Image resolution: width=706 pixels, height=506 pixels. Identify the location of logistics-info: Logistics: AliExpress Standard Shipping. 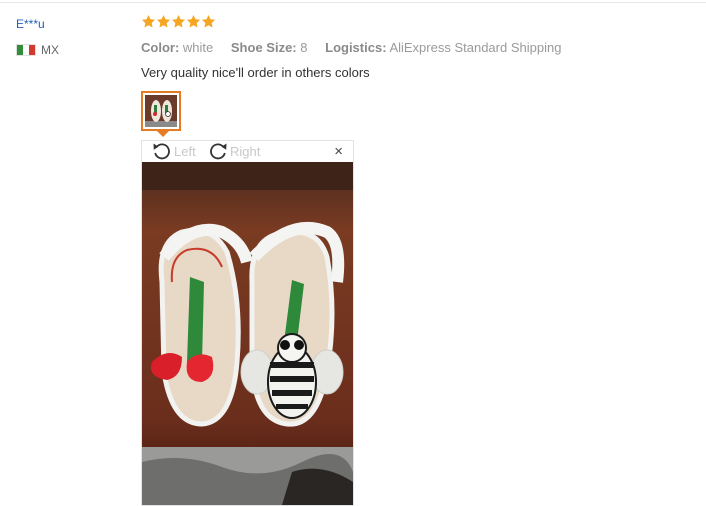
(443, 47).